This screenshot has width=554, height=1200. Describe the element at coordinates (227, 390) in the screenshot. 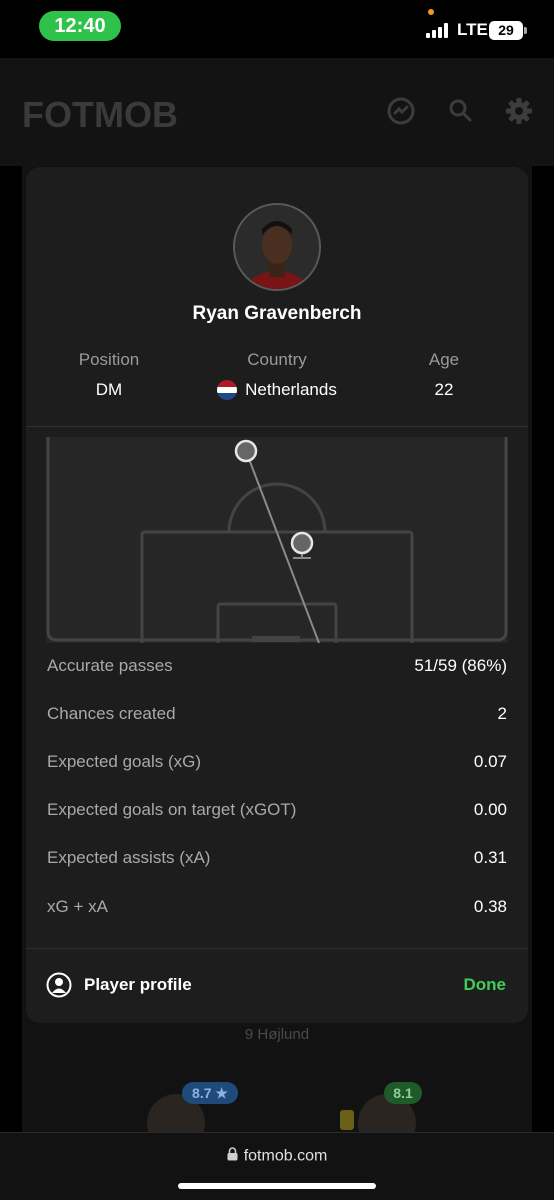

I see `netherlands-flag-icon` at that location.